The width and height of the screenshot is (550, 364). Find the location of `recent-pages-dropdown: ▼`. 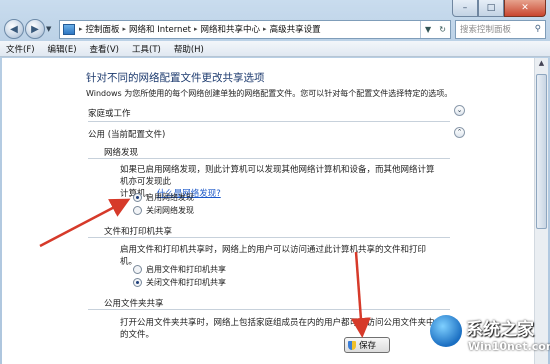

recent-pages-dropdown: ▼ is located at coordinates (51, 29).